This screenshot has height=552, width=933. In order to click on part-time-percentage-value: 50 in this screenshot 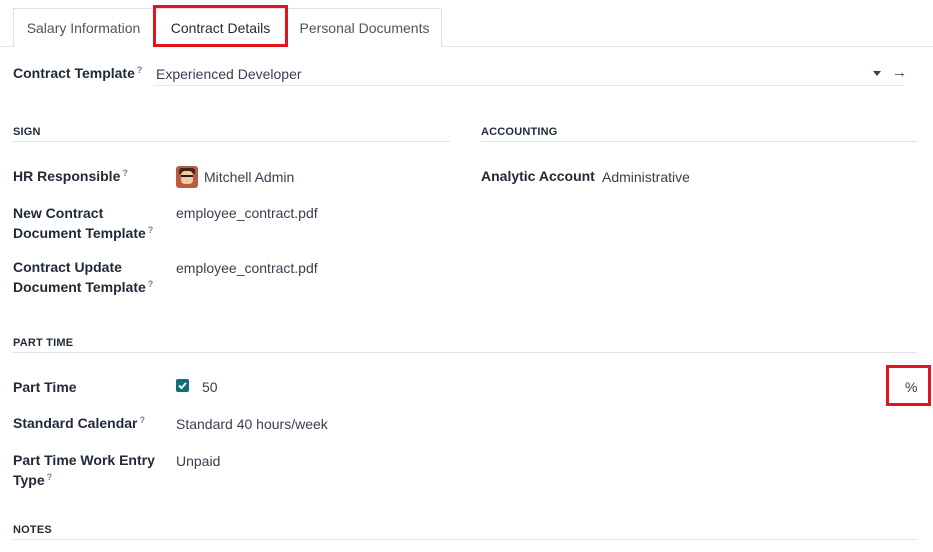, I will do `click(210, 387)`.